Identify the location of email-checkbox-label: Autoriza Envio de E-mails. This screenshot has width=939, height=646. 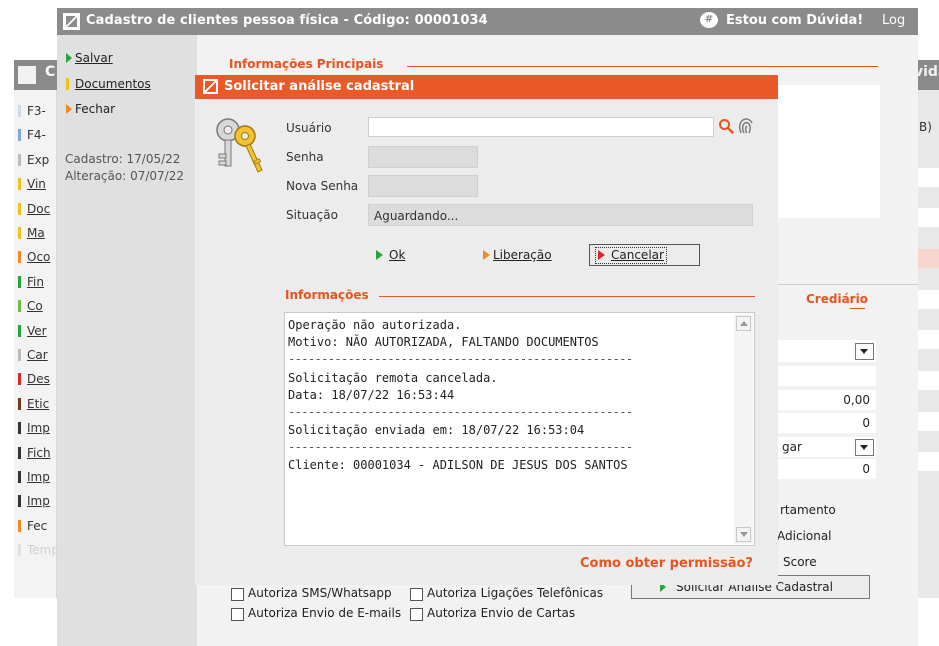
(325, 613).